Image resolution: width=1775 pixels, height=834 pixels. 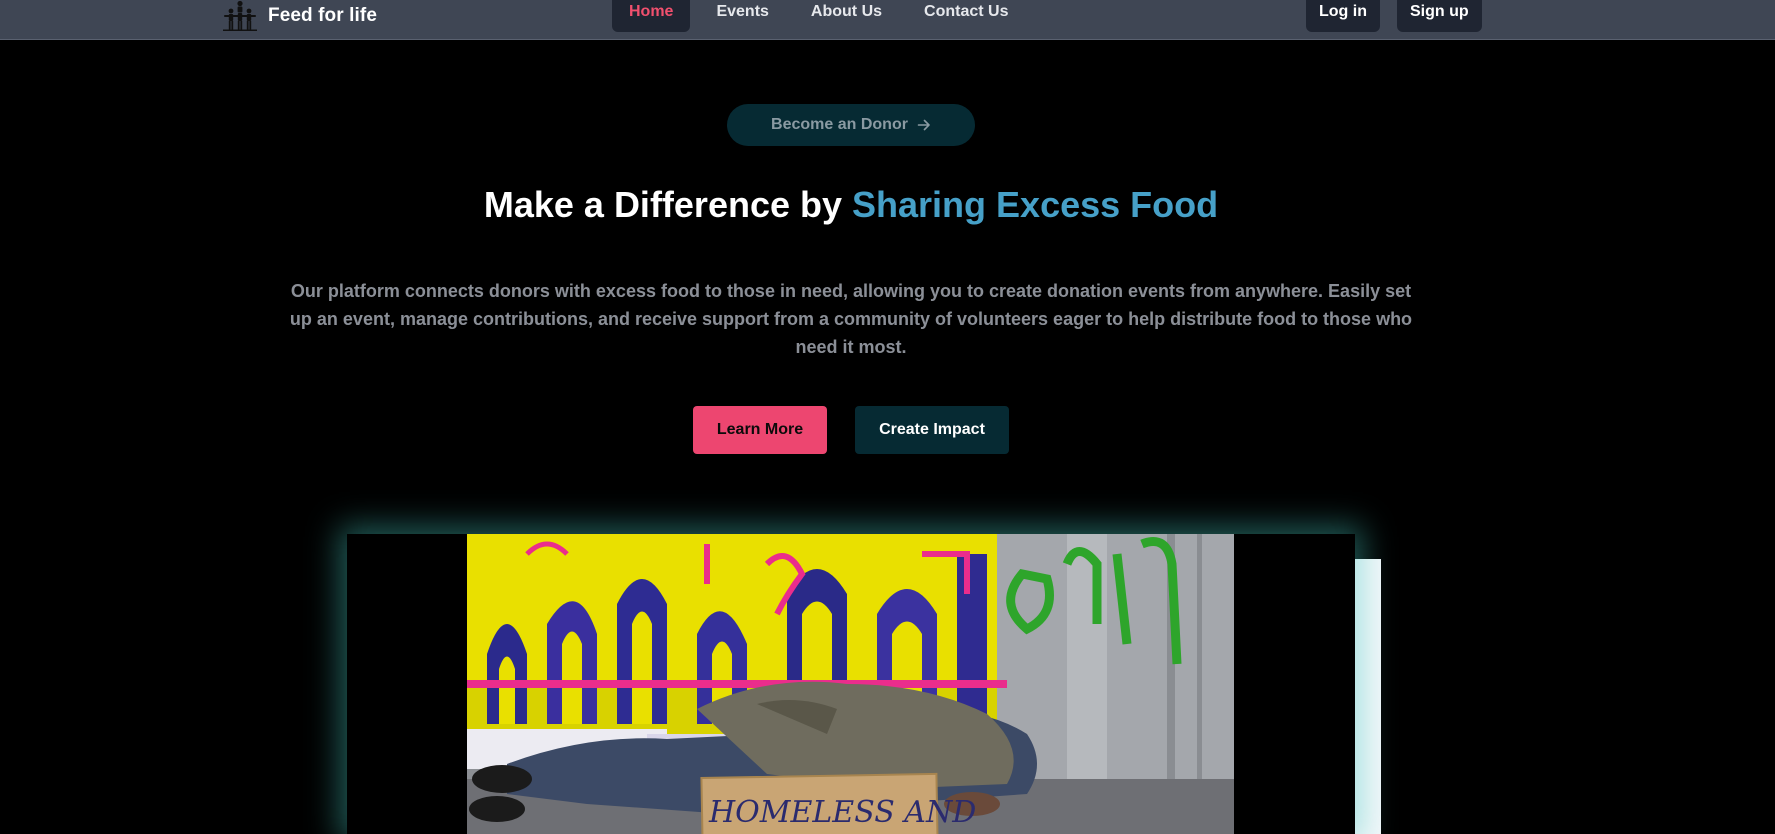 What do you see at coordinates (1035, 204) in the screenshot?
I see `headline-accent: Sharing Excess Food` at bounding box center [1035, 204].